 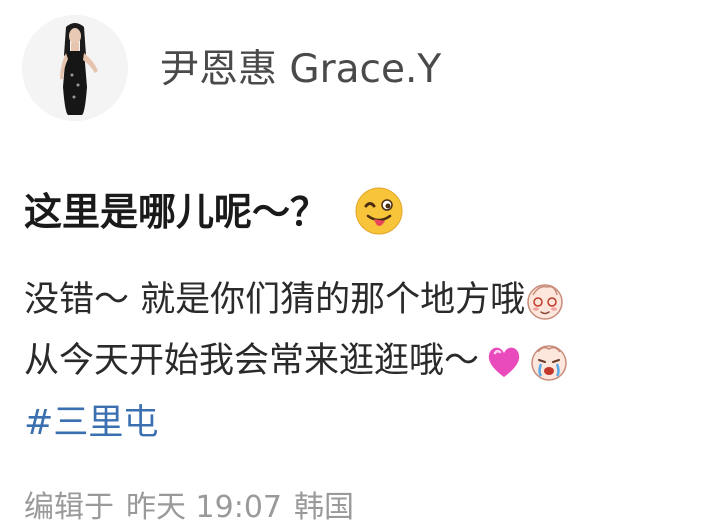 I want to click on winking-tongue-emoji-icon, so click(x=379, y=211).